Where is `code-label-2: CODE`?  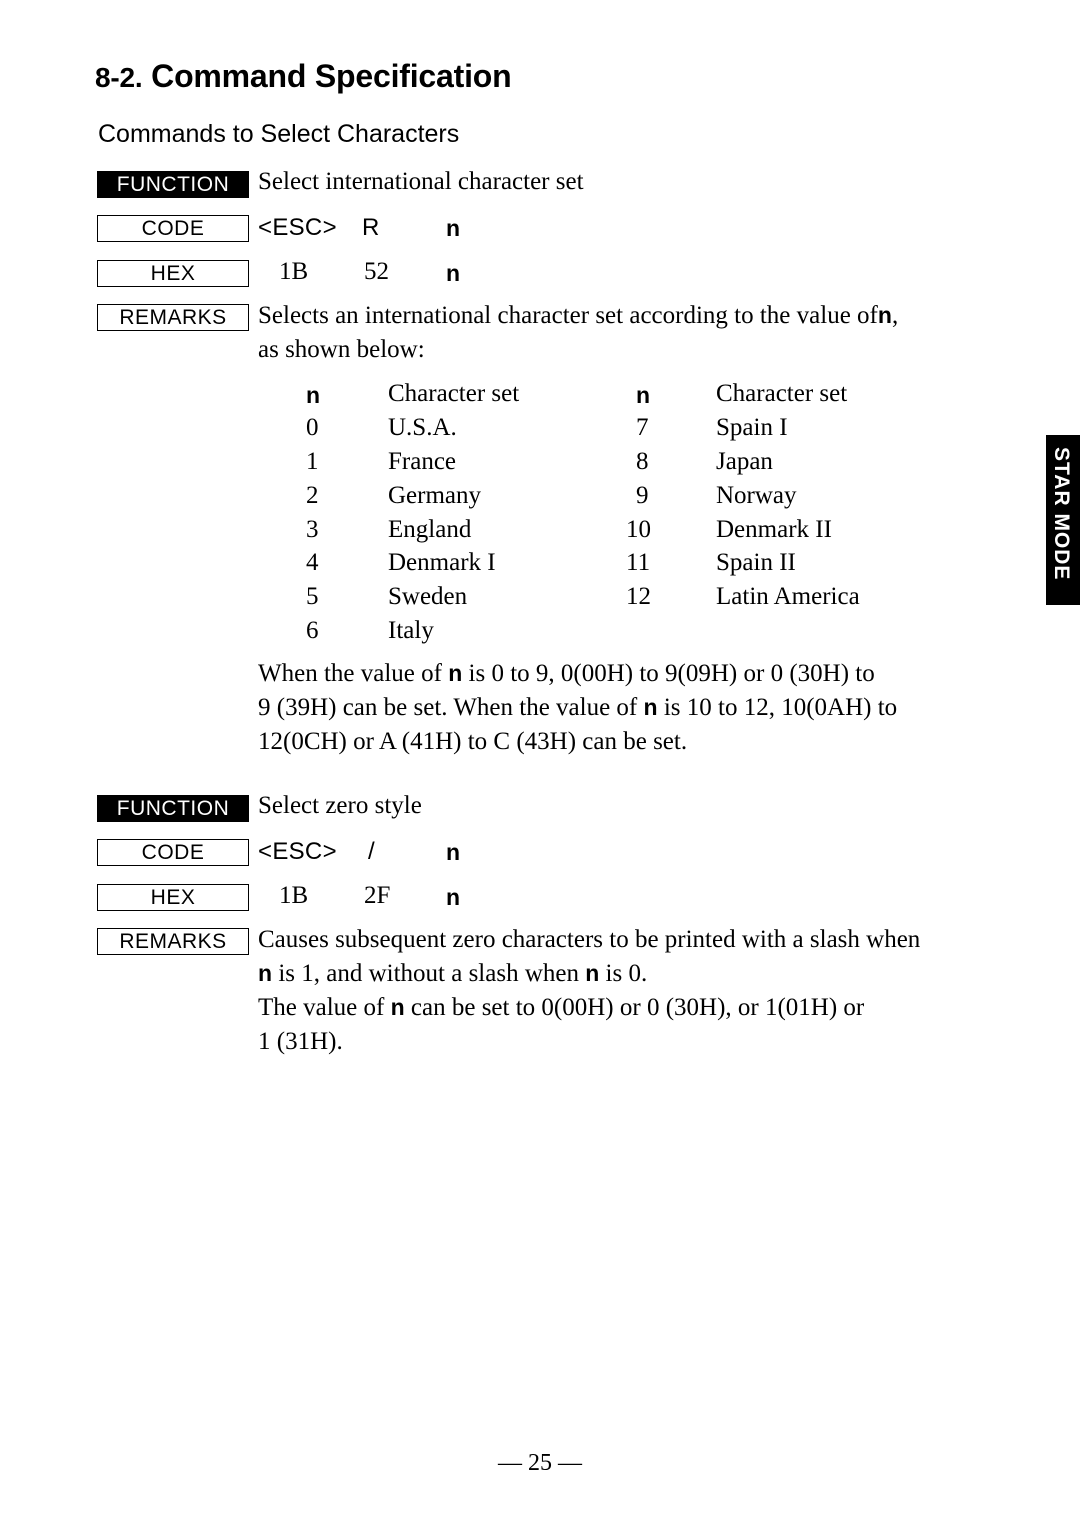 code-label-2: CODE is located at coordinates (173, 852).